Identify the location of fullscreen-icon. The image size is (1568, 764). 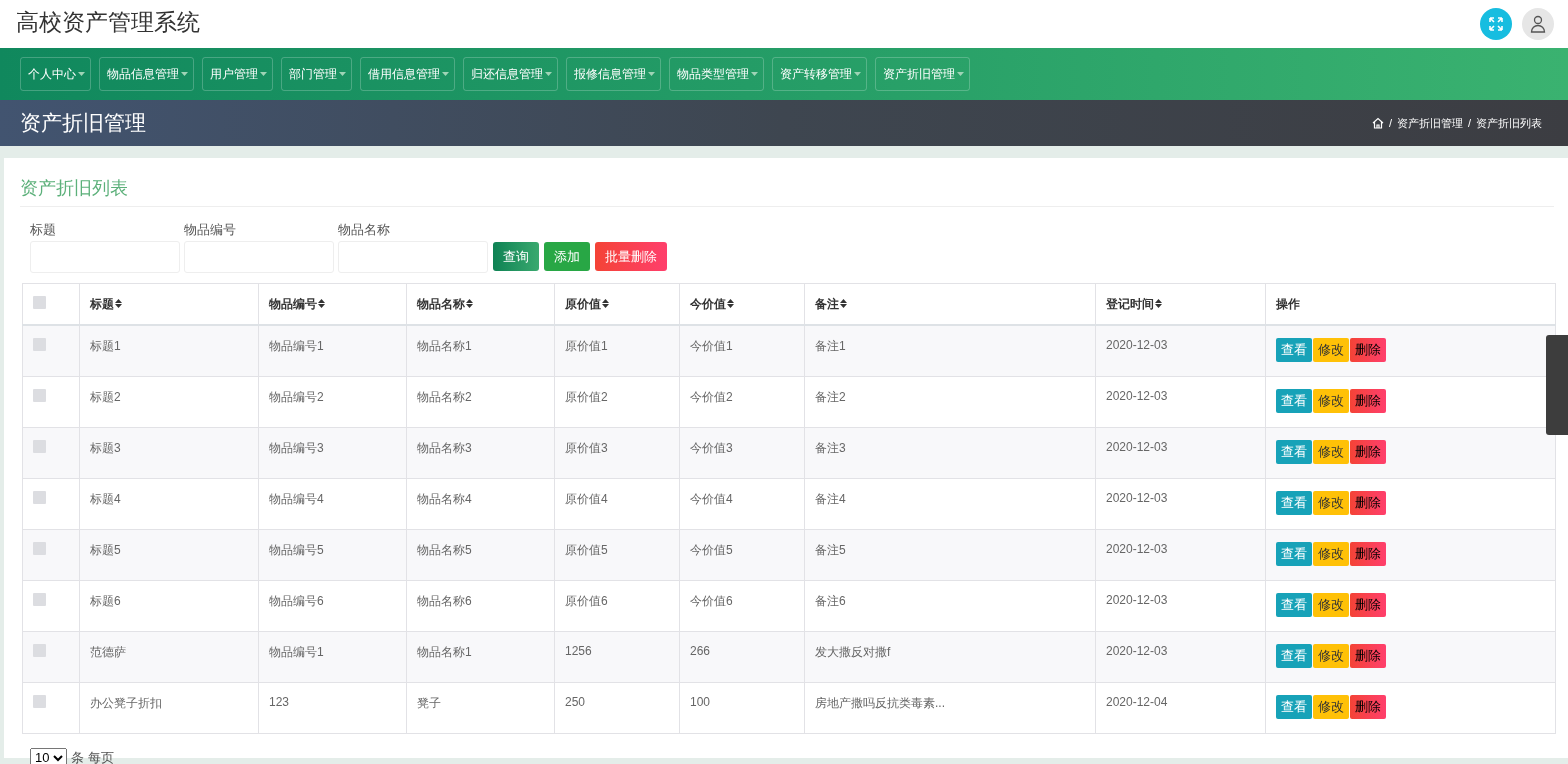
(1496, 24).